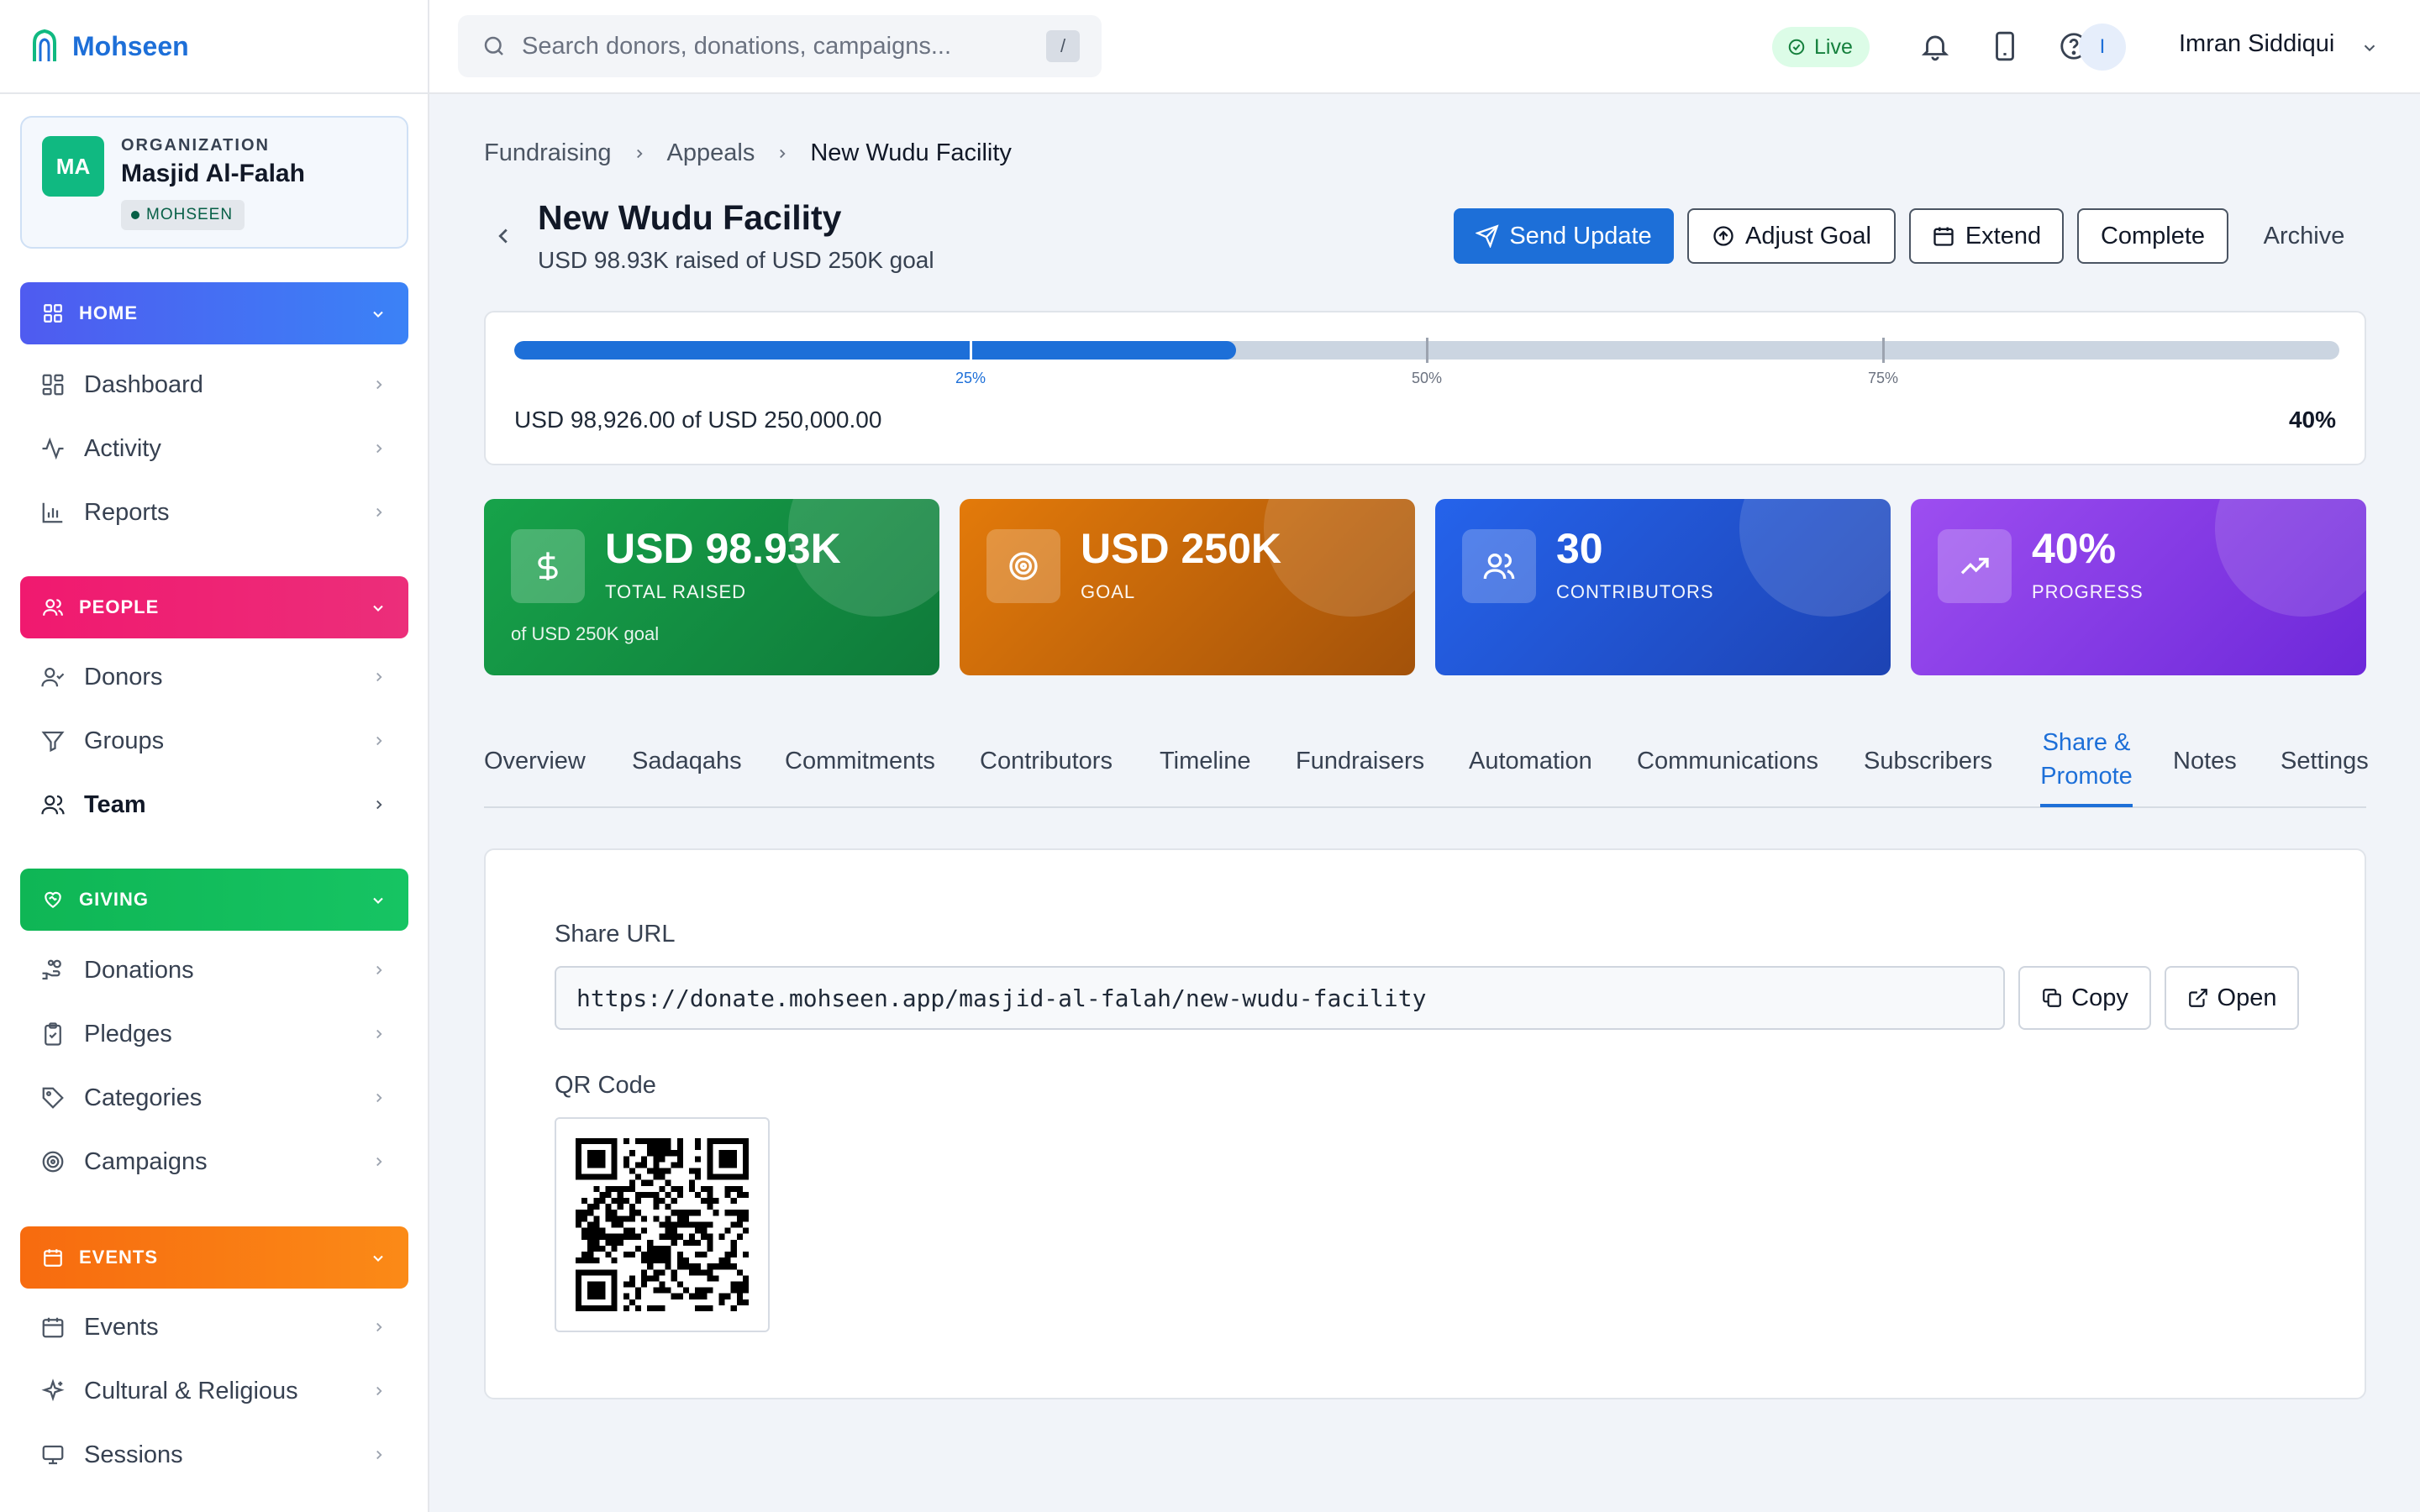 Image resolution: width=2420 pixels, height=1512 pixels. I want to click on sidebar-item-dashboard: Dashboard, so click(214, 385).